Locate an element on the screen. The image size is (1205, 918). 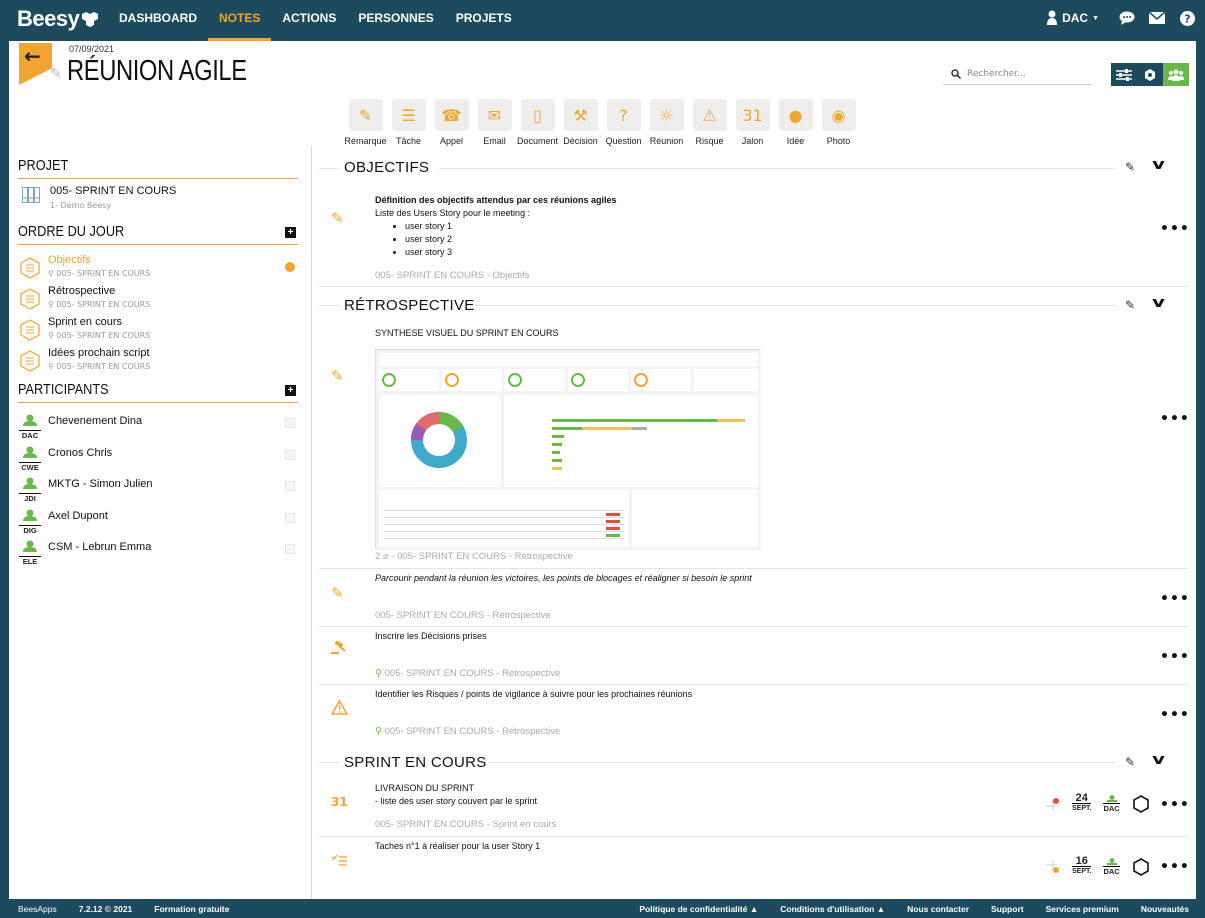
due-date-badge: 24 SEPT. is located at coordinates (1082, 803).